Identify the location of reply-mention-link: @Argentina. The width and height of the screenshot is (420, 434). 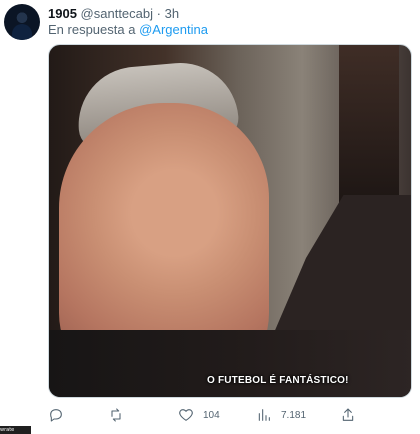
(173, 29).